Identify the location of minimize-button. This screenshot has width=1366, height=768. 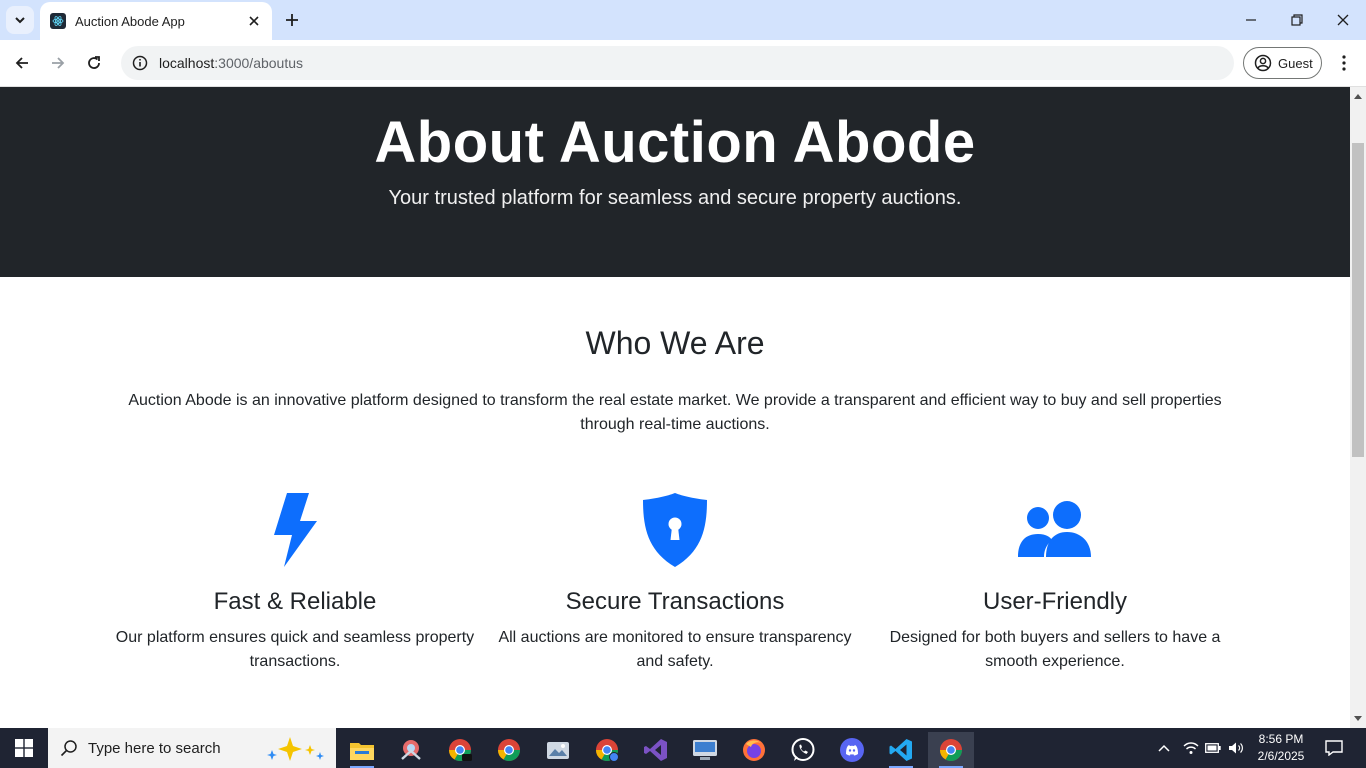
(1251, 20).